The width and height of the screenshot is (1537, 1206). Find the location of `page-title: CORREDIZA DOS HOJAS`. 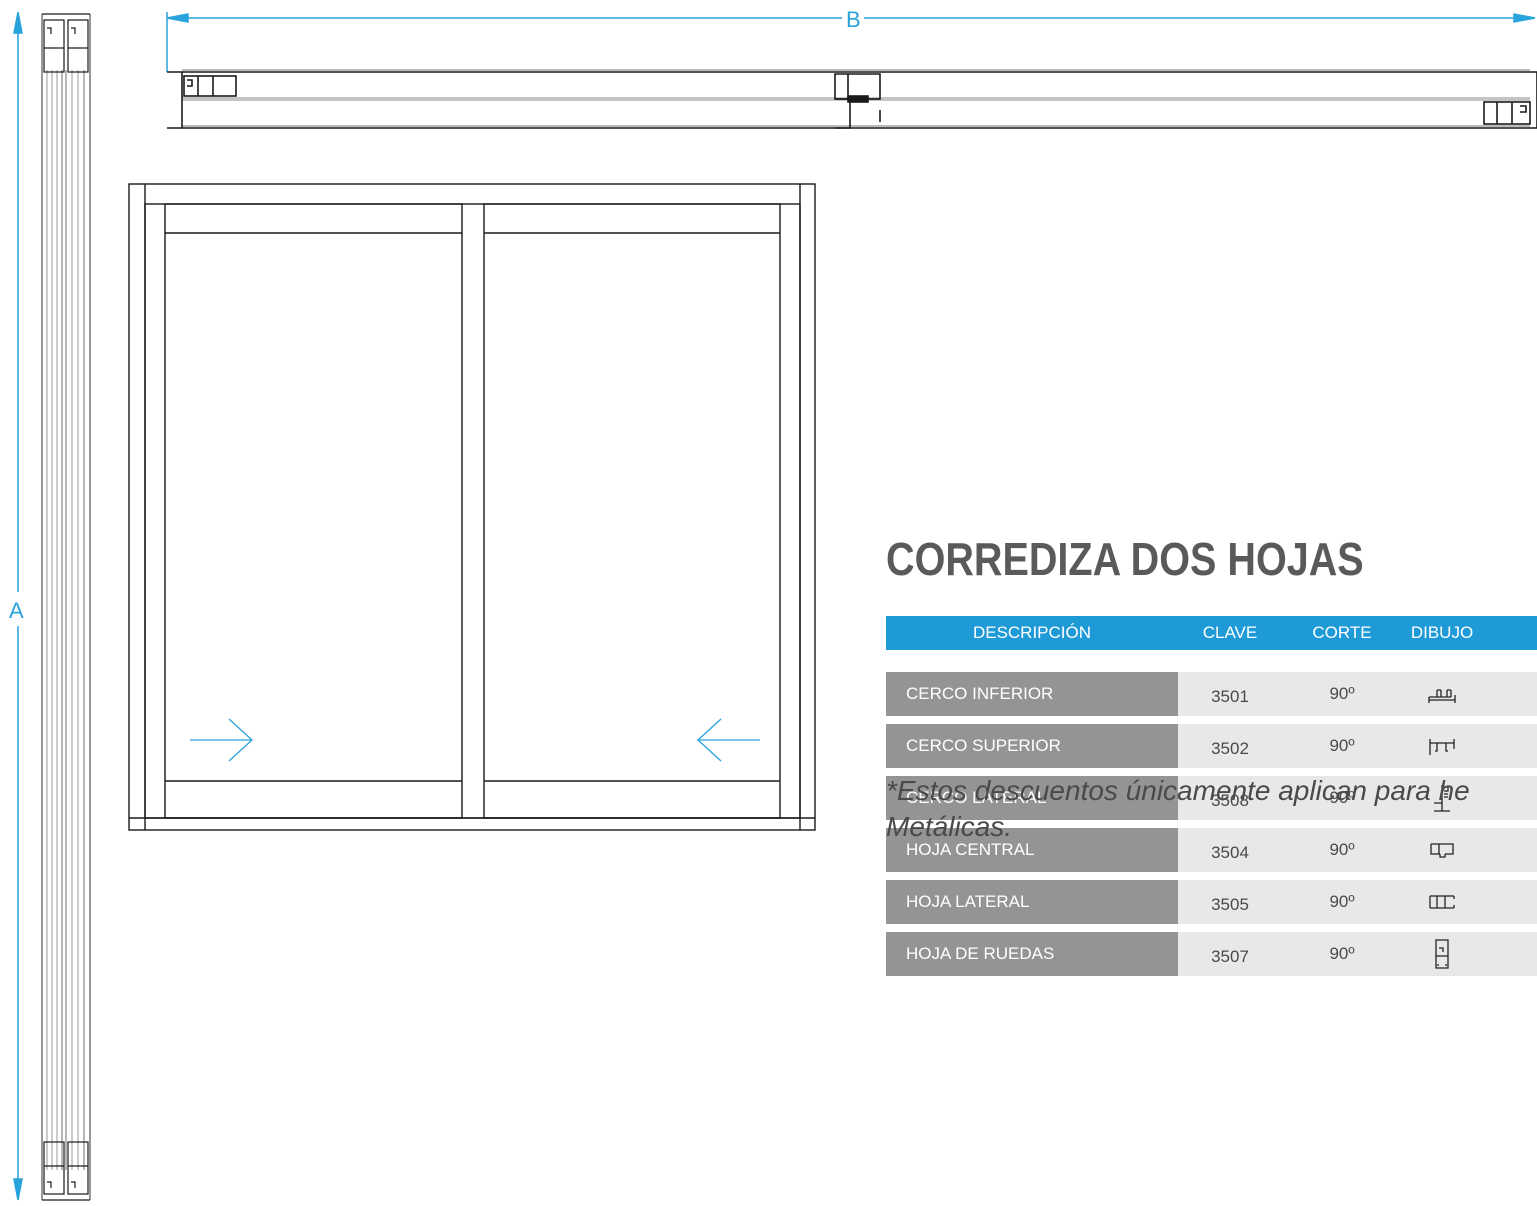

page-title: CORREDIZA DOS HOJAS is located at coordinates (1125, 559).